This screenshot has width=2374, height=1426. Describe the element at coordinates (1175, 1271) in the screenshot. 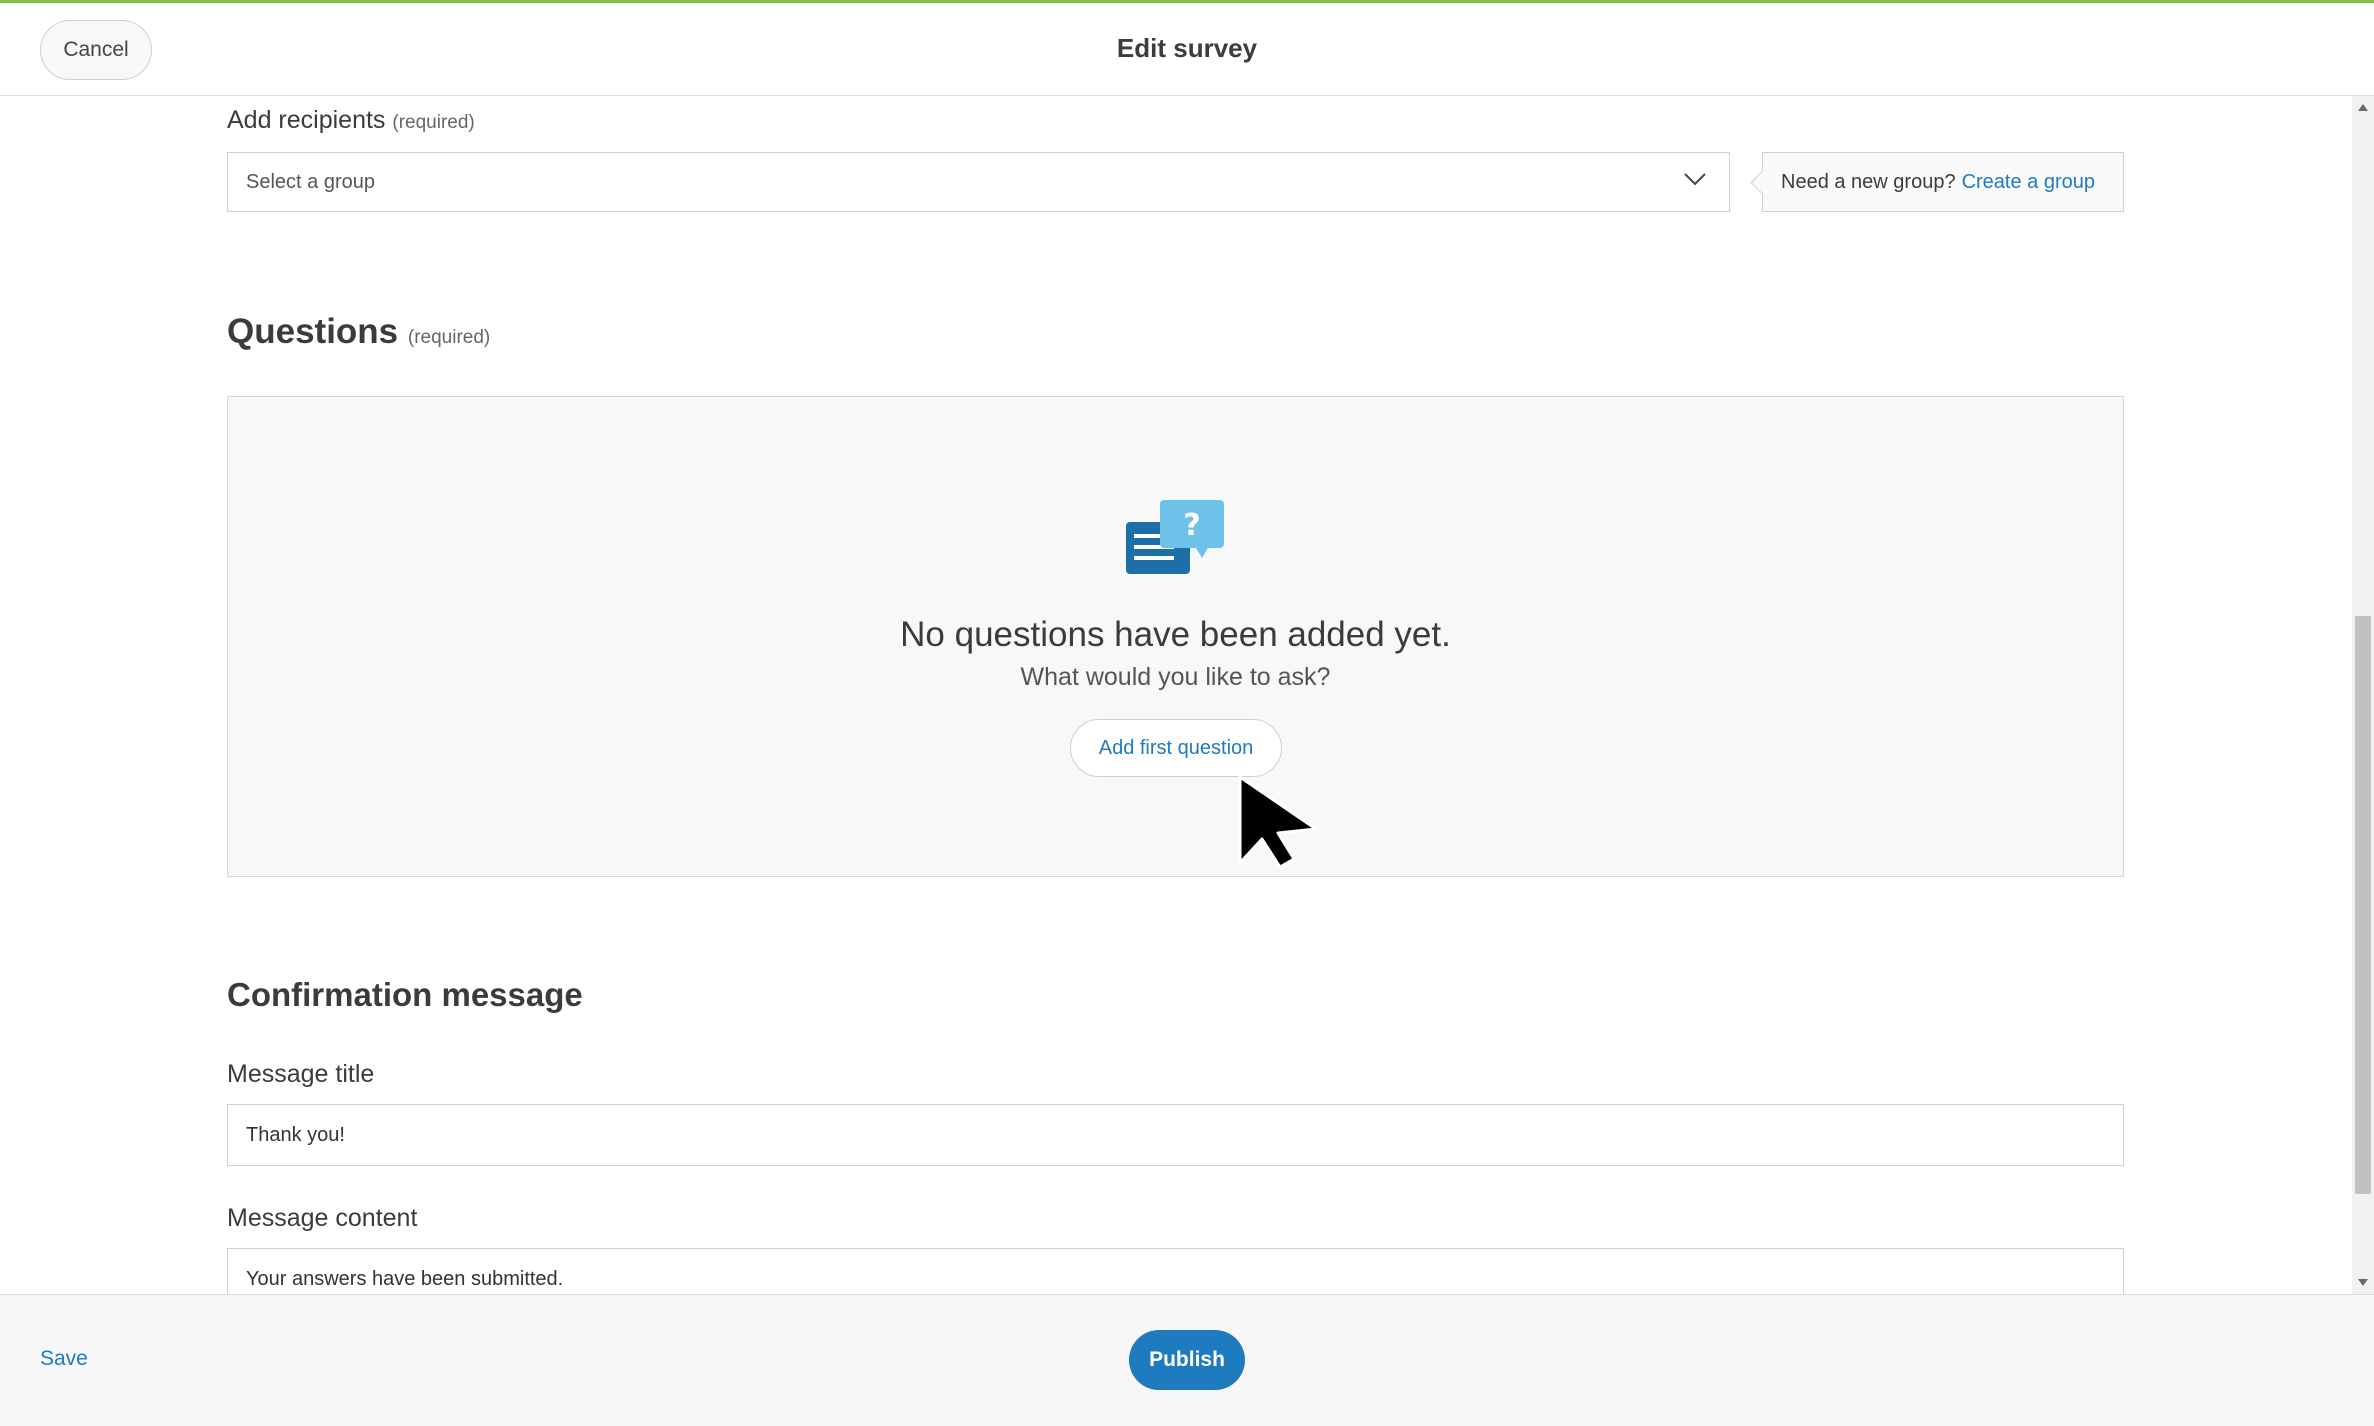

I see `message-content-input` at that location.